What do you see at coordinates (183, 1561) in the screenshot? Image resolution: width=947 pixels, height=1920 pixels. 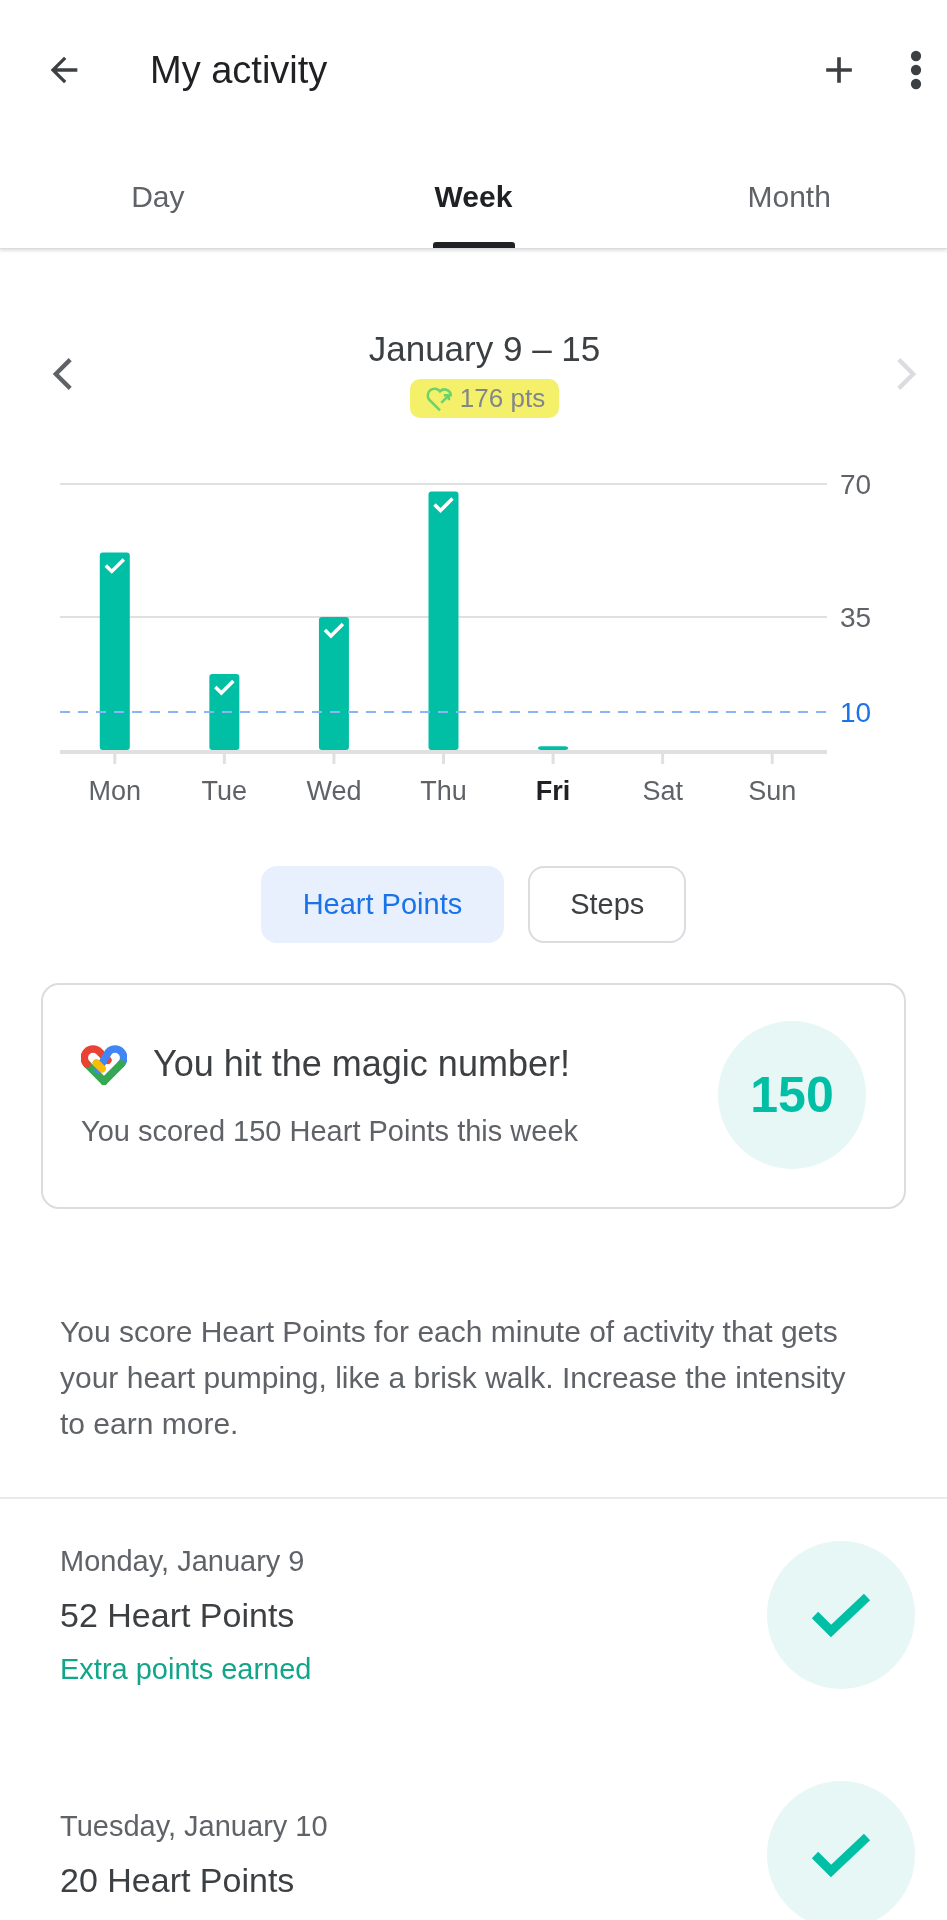 I see `day-date: Monday, January 9` at bounding box center [183, 1561].